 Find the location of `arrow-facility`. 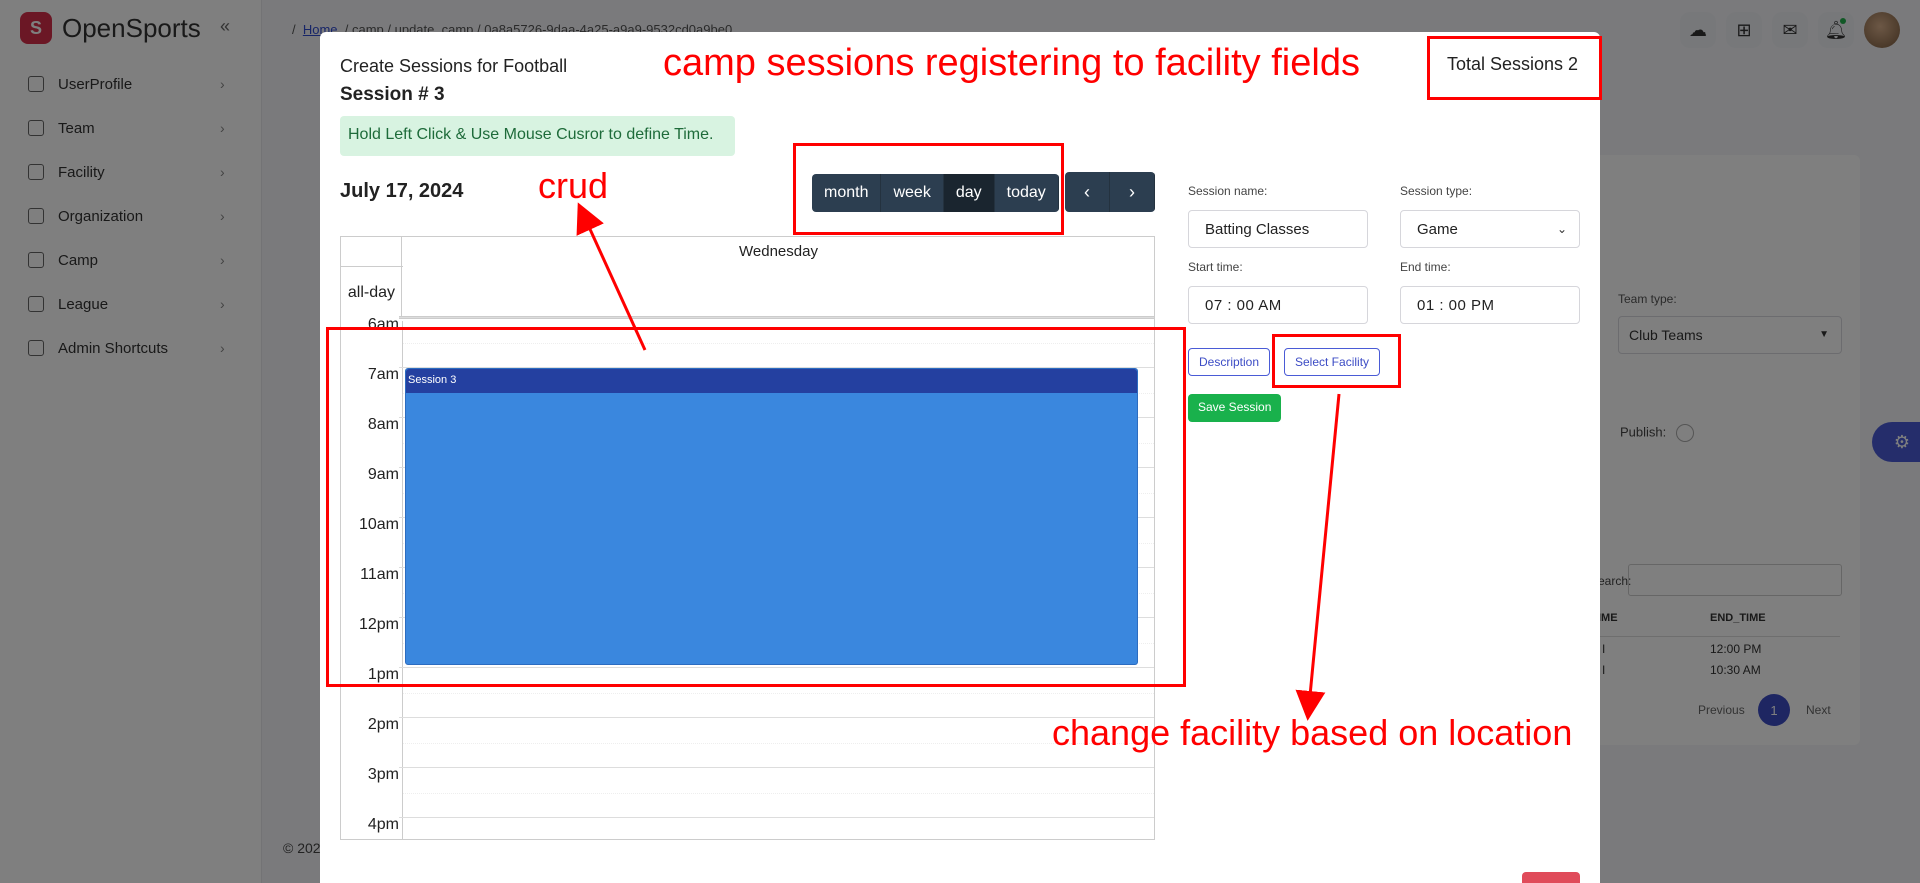

arrow-facility is located at coordinates (1318, 557).